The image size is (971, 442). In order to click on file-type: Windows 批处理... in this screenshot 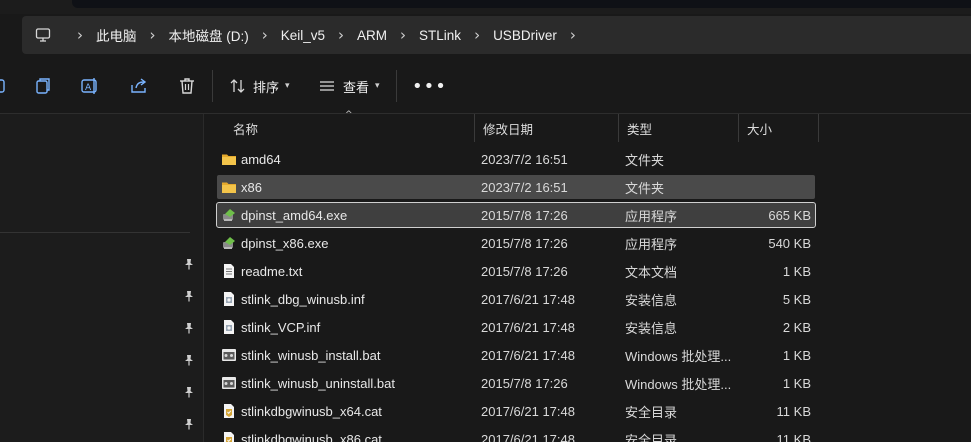, I will do `click(678, 384)`.